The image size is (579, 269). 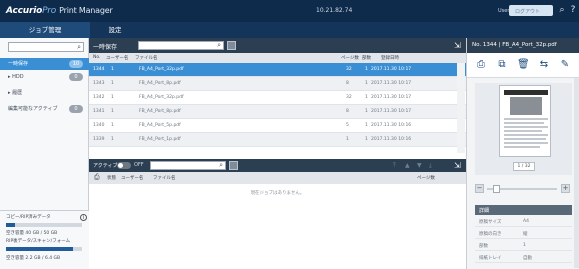 I want to click on page-header-block, so click(x=526, y=92).